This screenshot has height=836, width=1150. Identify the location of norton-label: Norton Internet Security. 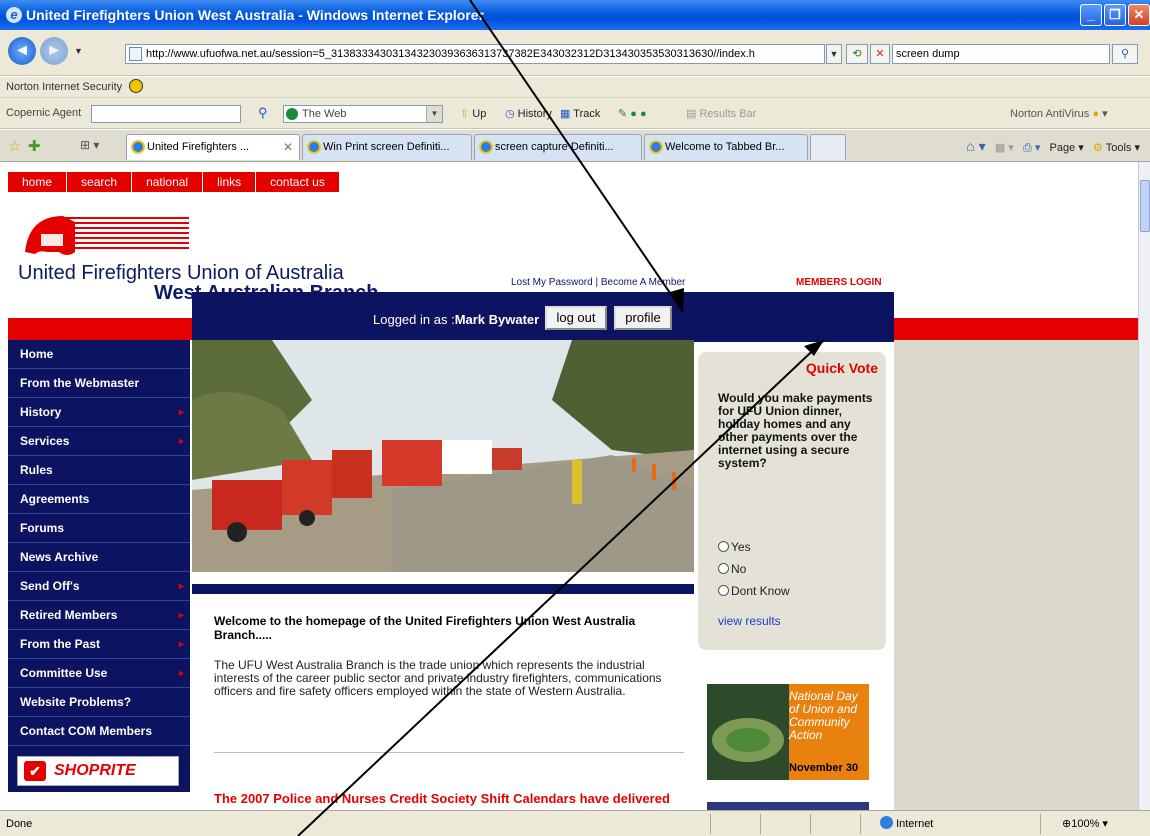
(64, 87).